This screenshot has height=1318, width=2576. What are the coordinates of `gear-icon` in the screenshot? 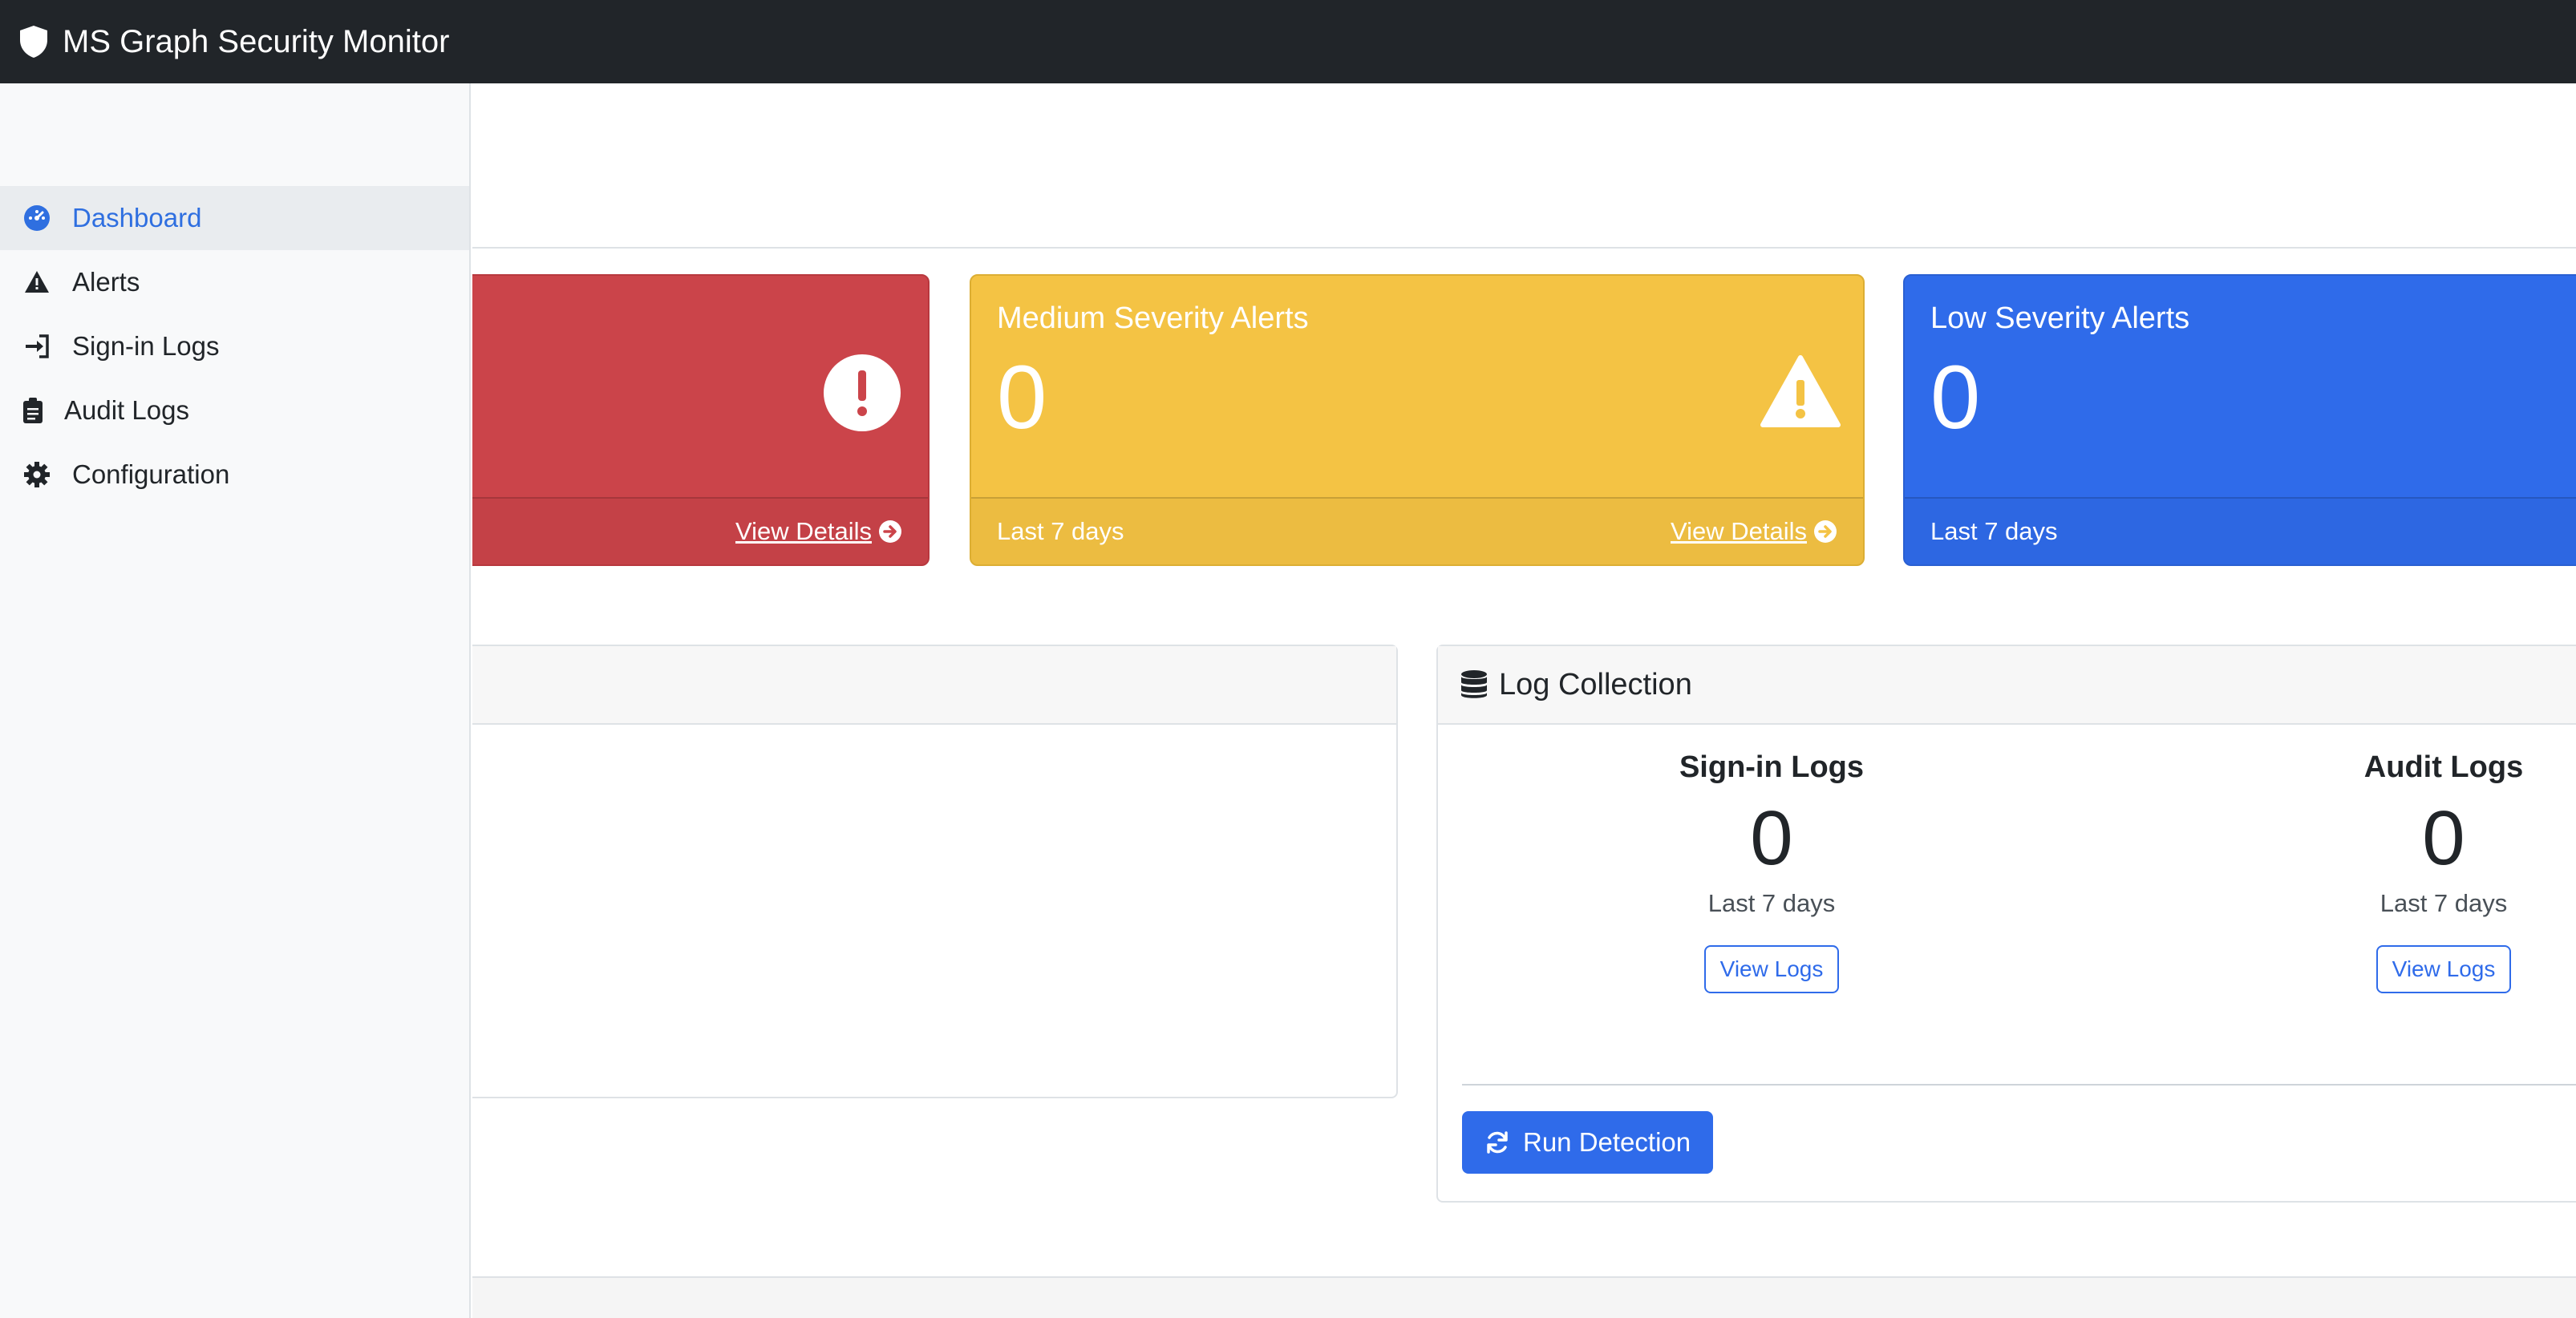 It's located at (36, 474).